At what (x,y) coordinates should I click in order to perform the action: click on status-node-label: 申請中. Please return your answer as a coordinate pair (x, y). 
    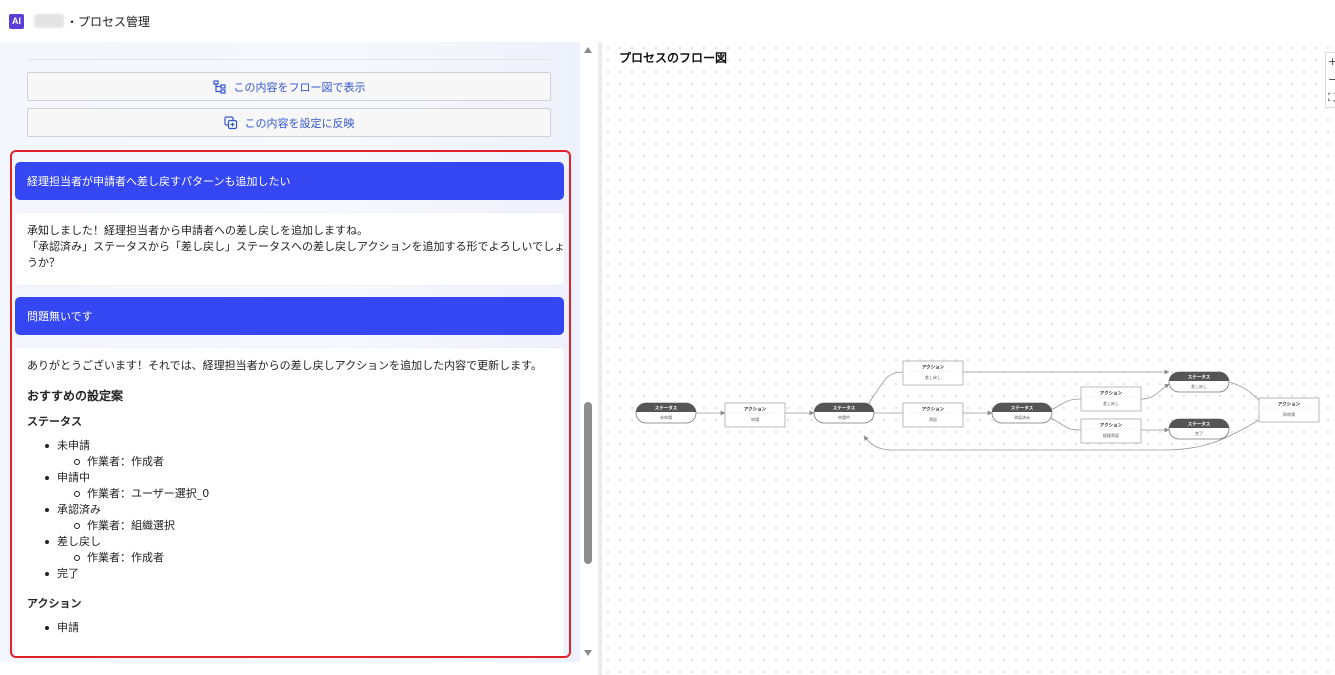
    Looking at the image, I should click on (844, 417).